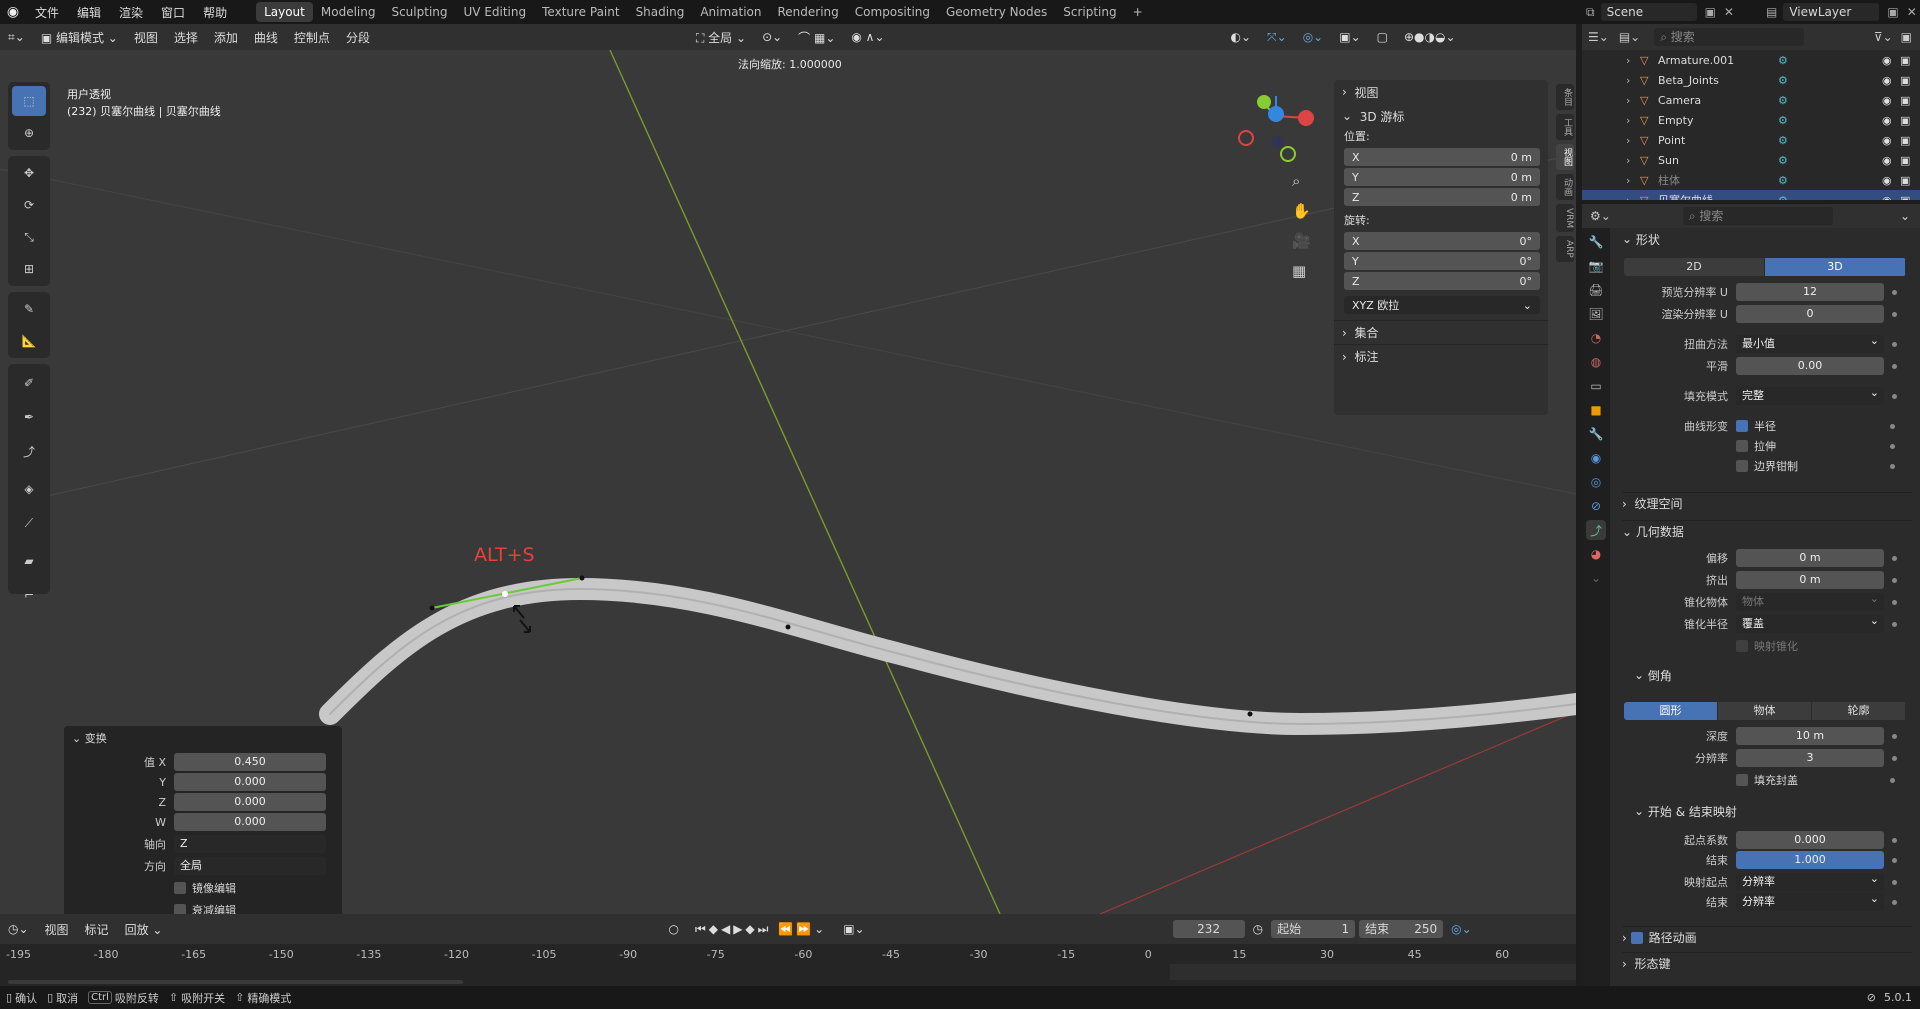 Image resolution: width=1920 pixels, height=1009 pixels. Describe the element at coordinates (996, 12) in the screenshot. I see `tab-geometry-nodes: Geometry Nodes` at that location.